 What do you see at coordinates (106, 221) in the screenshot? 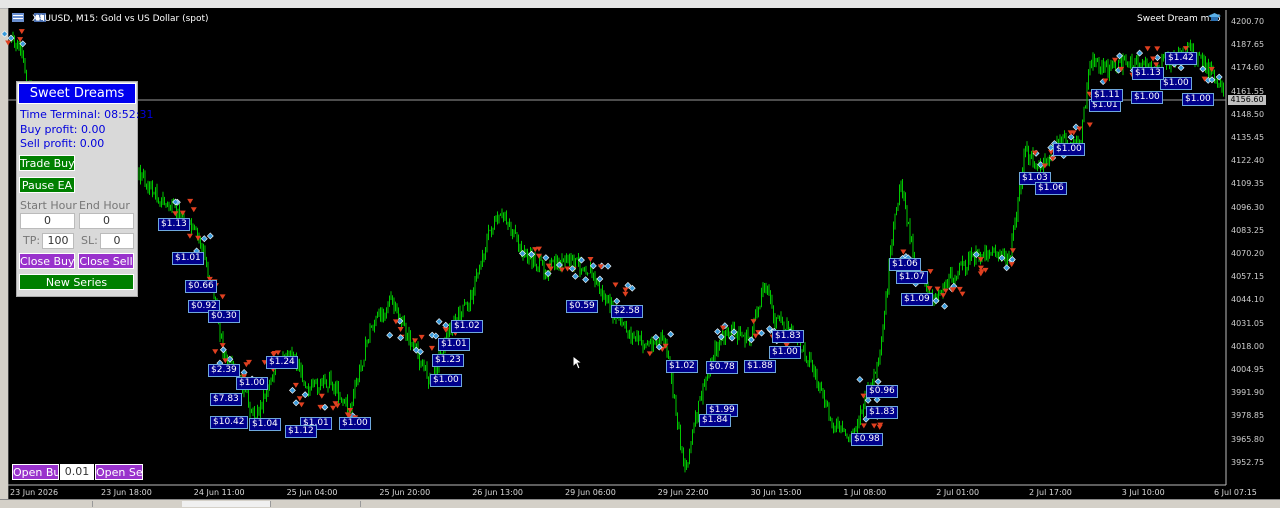
I see `end-hour-input: 0` at bounding box center [106, 221].